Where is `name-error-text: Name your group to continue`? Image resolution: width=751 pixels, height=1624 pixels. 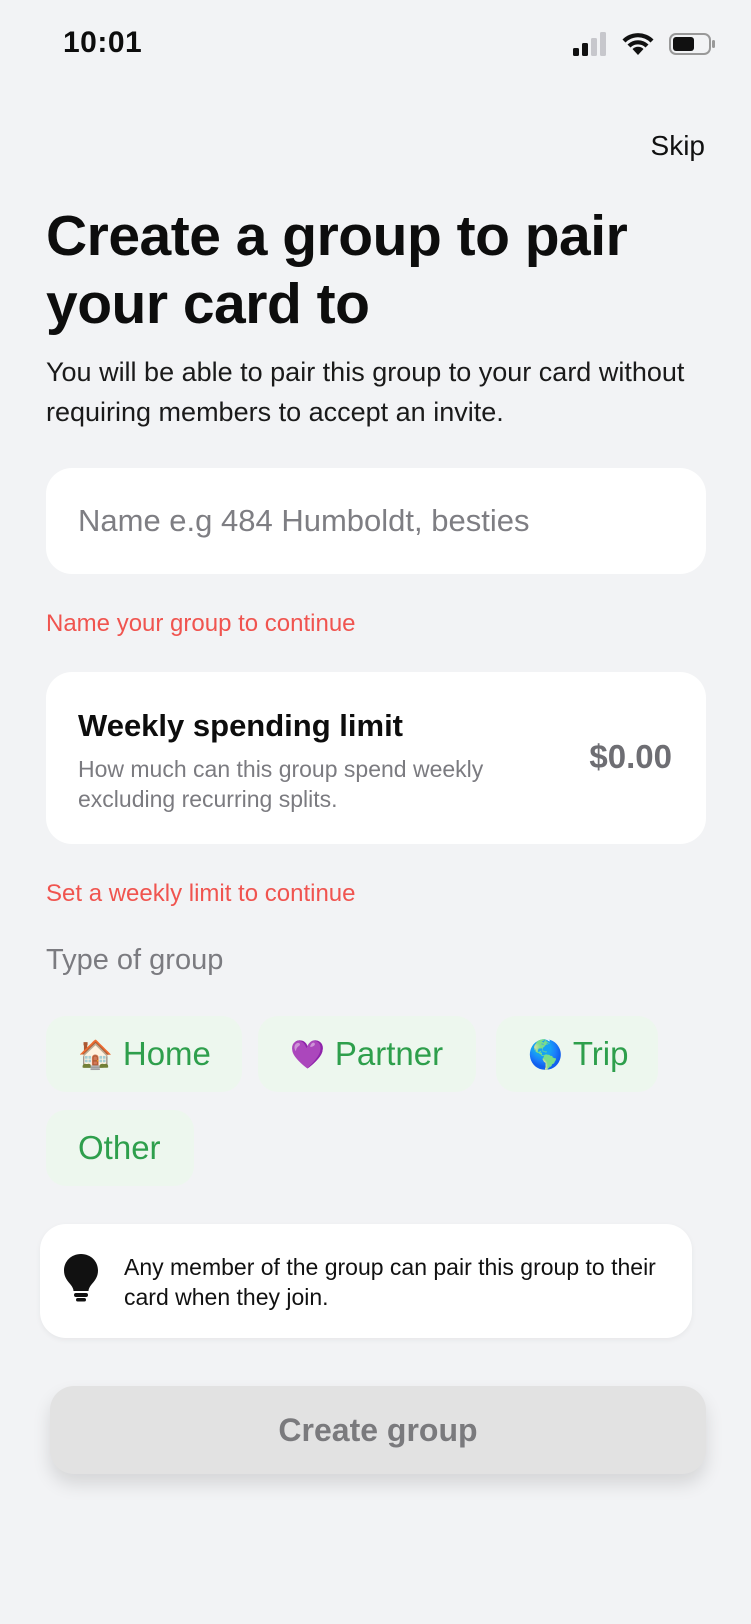
name-error-text: Name your group to continue is located at coordinates (201, 623).